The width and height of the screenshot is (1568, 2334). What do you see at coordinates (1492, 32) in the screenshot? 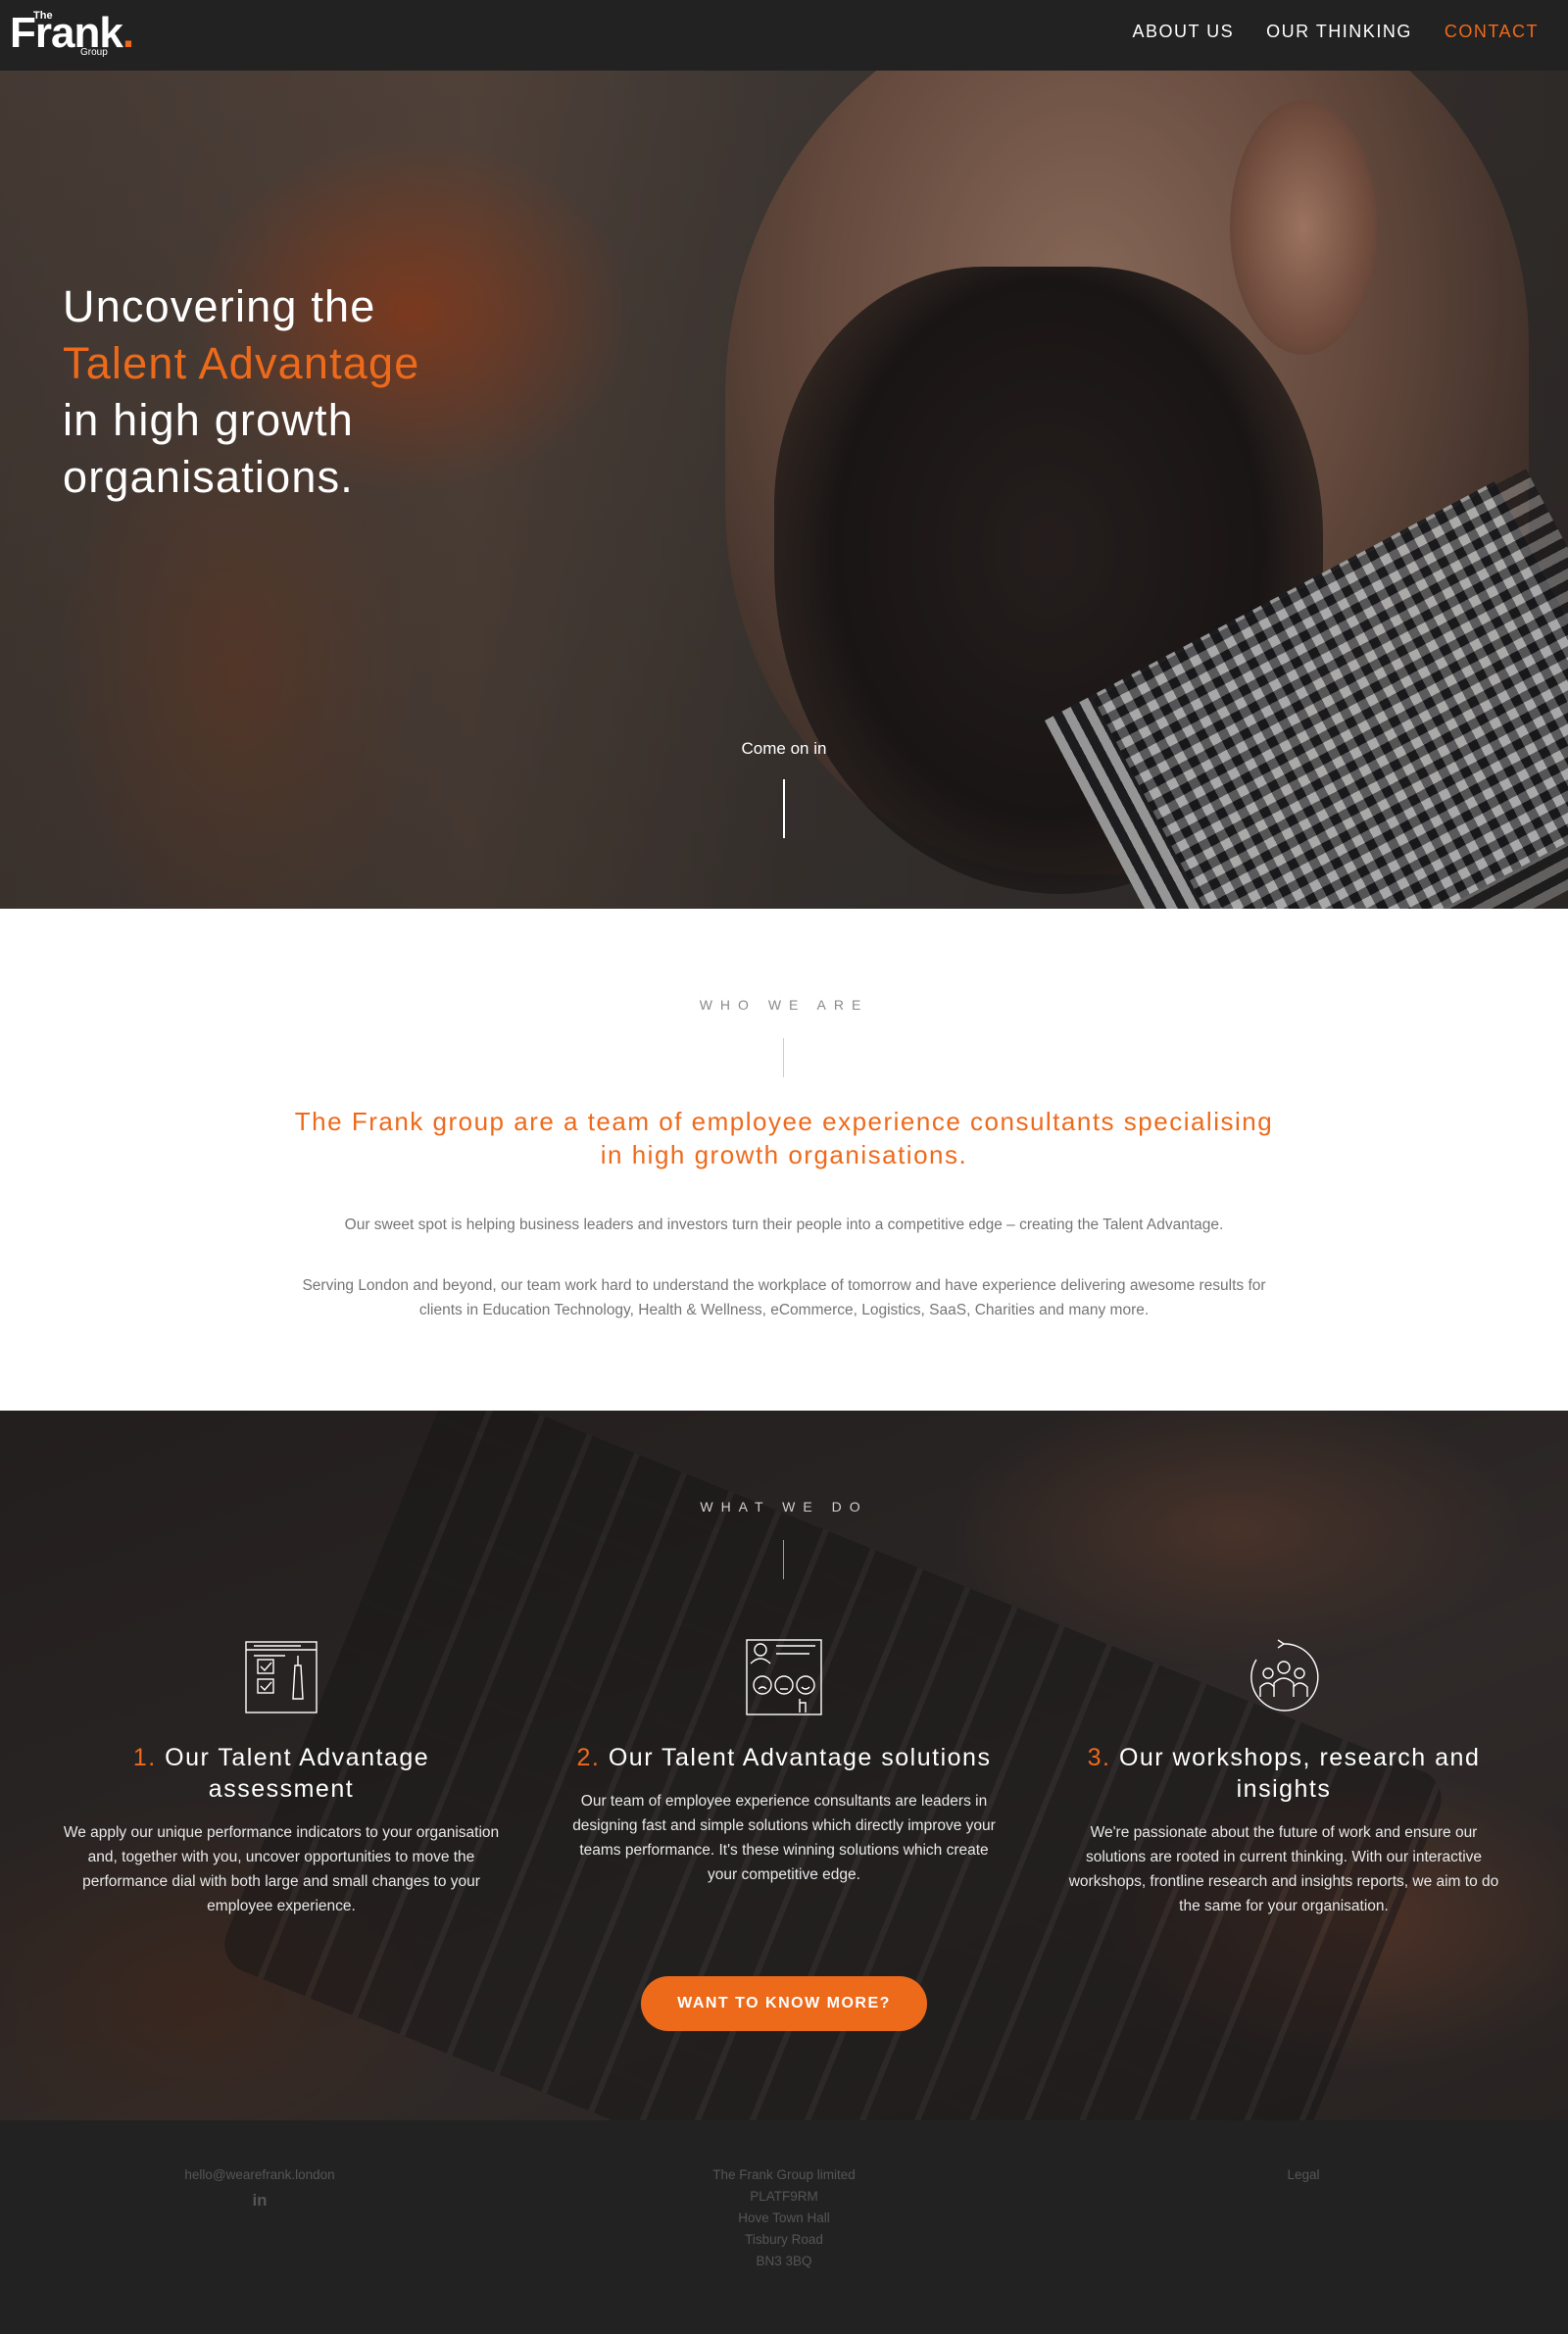
I see `nav-contact: CONTACT` at bounding box center [1492, 32].